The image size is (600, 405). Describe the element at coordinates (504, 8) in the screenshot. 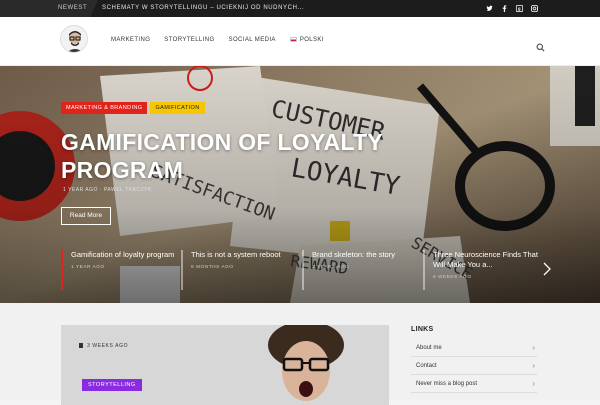

I see `facebook-icon` at that location.